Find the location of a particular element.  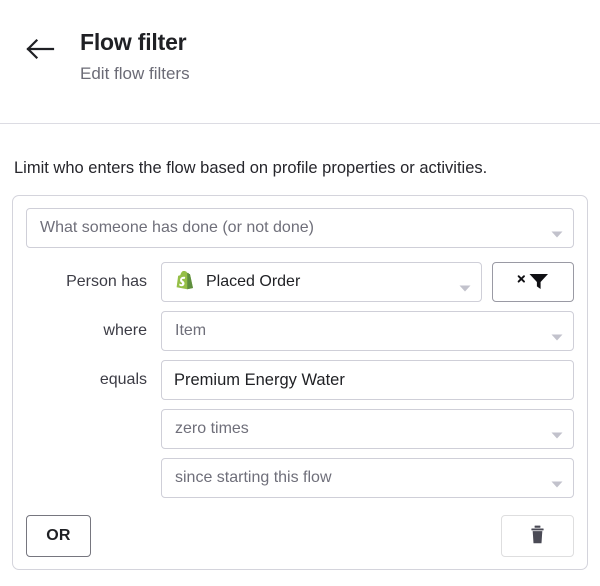

delete-filter-button is located at coordinates (537, 536).